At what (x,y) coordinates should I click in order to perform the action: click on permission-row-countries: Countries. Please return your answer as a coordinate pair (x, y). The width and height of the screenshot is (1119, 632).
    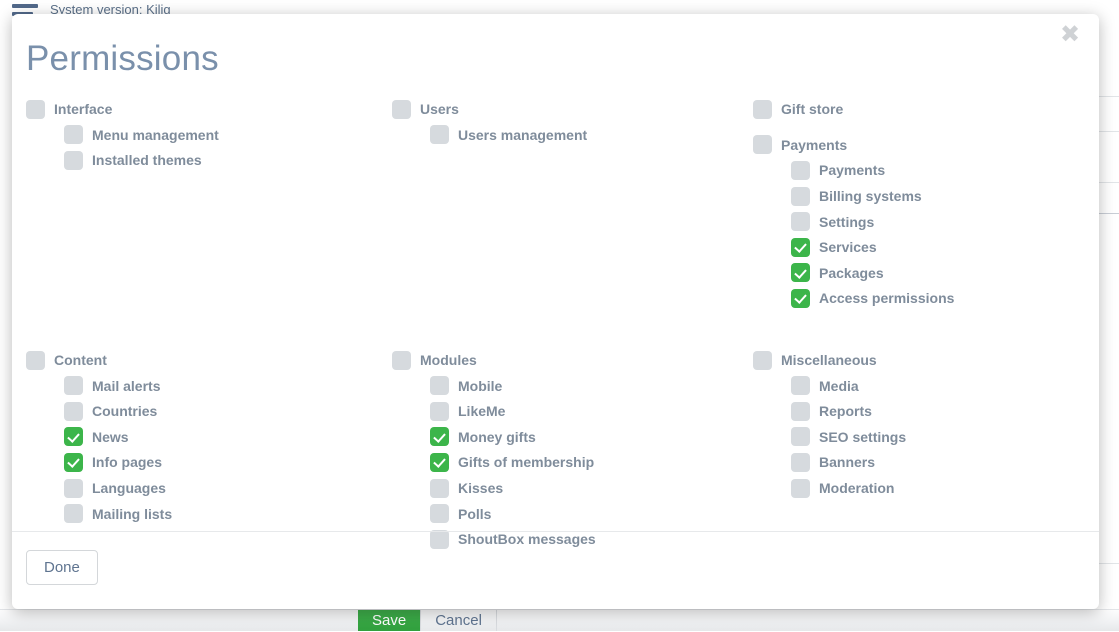
    Looking at the image, I should click on (209, 411).